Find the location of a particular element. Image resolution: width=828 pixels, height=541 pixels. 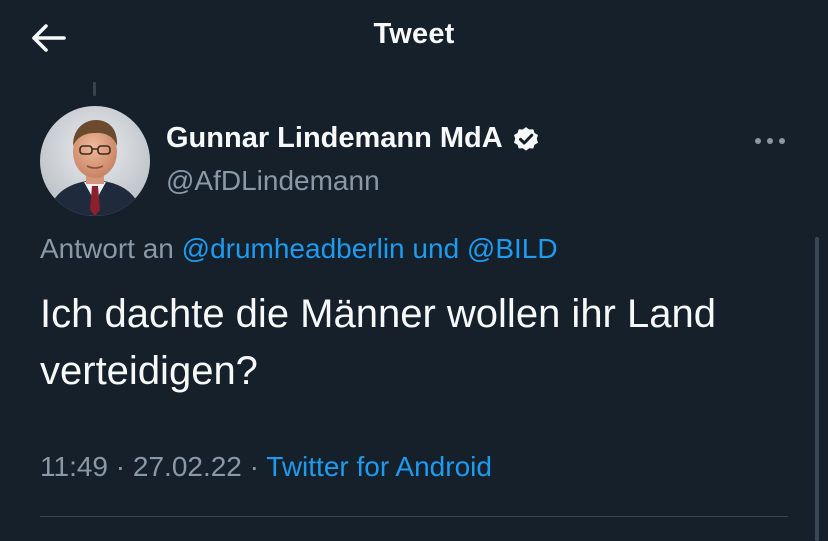

top-bar: Tweet is located at coordinates (414, 39).